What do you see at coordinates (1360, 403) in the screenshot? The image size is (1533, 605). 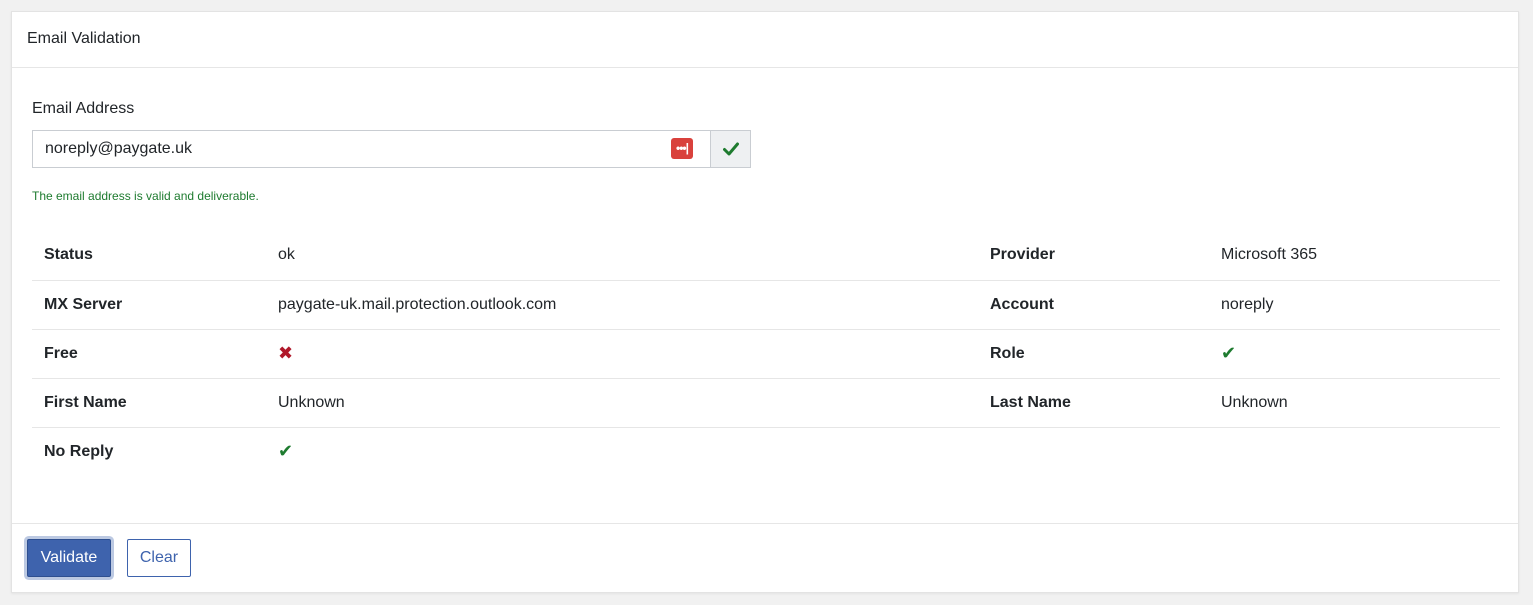 I see `last-name-value: Unknown` at bounding box center [1360, 403].